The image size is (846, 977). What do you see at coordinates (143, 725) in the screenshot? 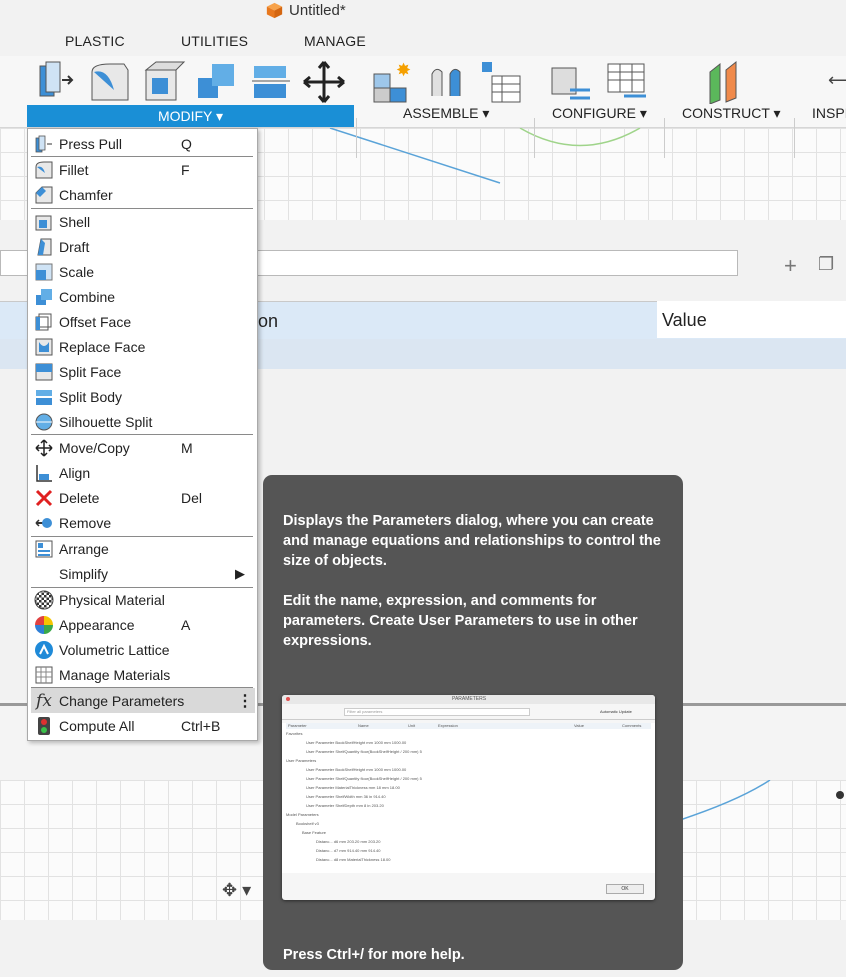
I see `menu-item-compute-all: Compute All Ctrl+B` at bounding box center [143, 725].